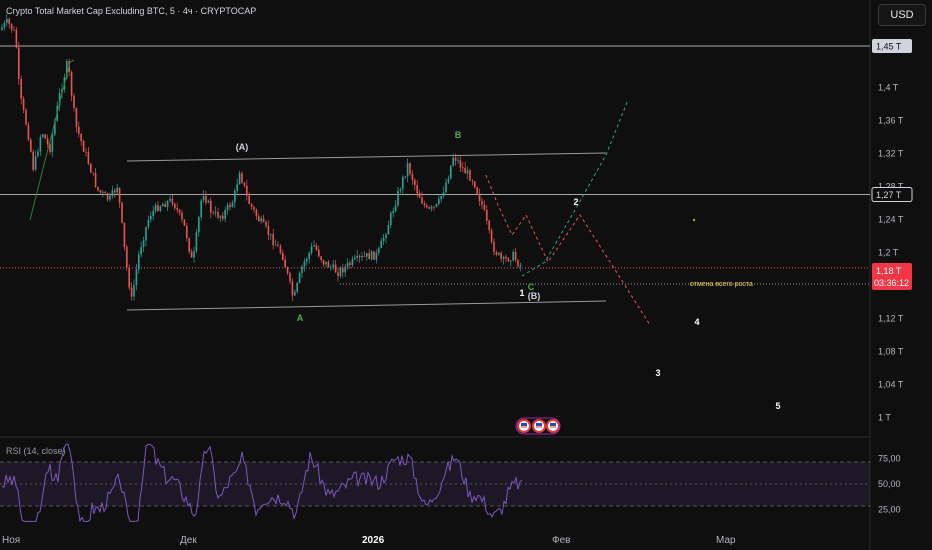  Describe the element at coordinates (884, 417) in the screenshot. I see `price-tick-label: 1 T` at that location.